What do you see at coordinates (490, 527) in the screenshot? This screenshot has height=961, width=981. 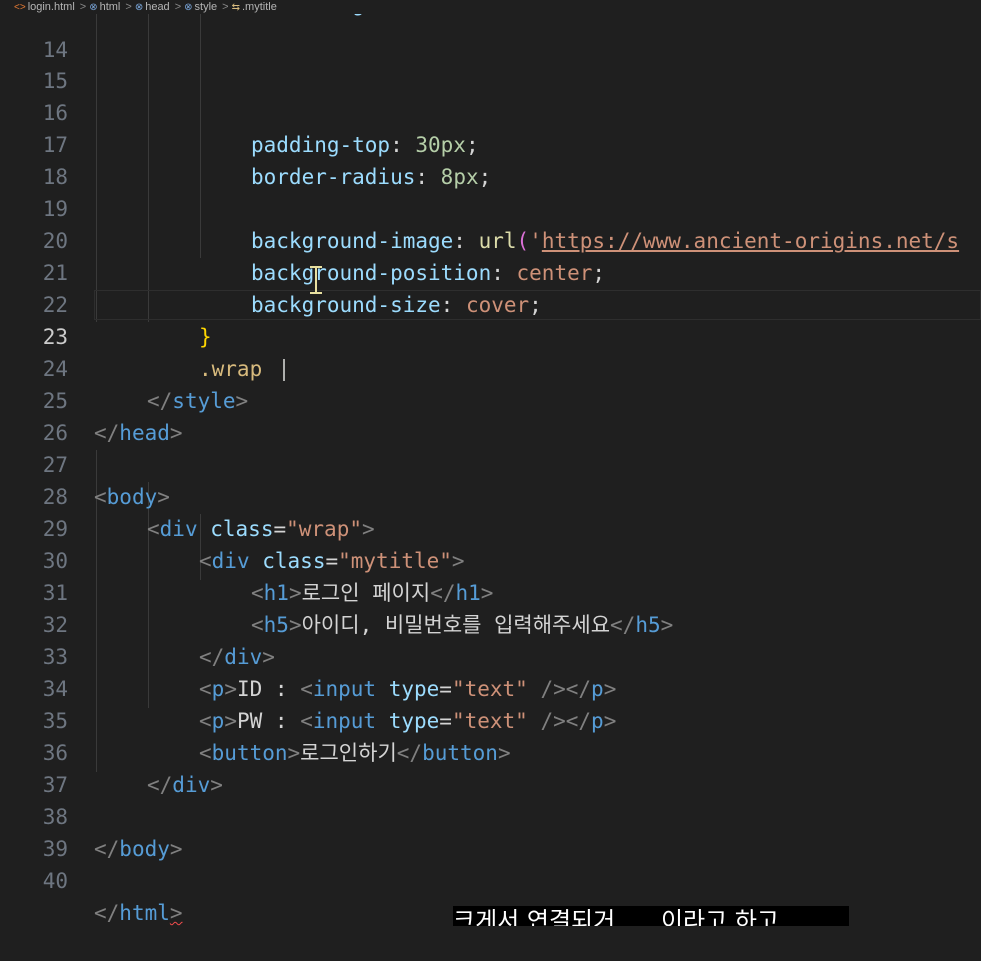 I see `code-line: 29 <div class="mytitle">` at bounding box center [490, 527].